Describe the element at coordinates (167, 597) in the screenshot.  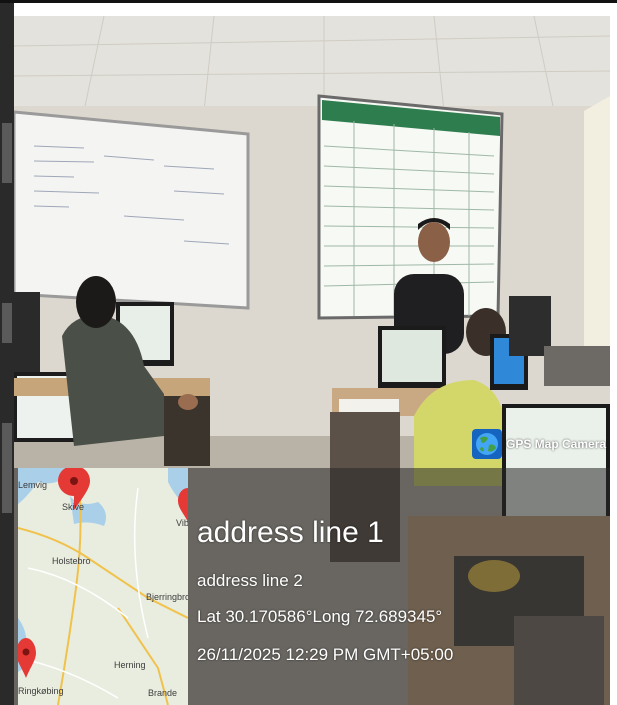
I see `map-label-bjerringbro: Bjerringbro` at that location.